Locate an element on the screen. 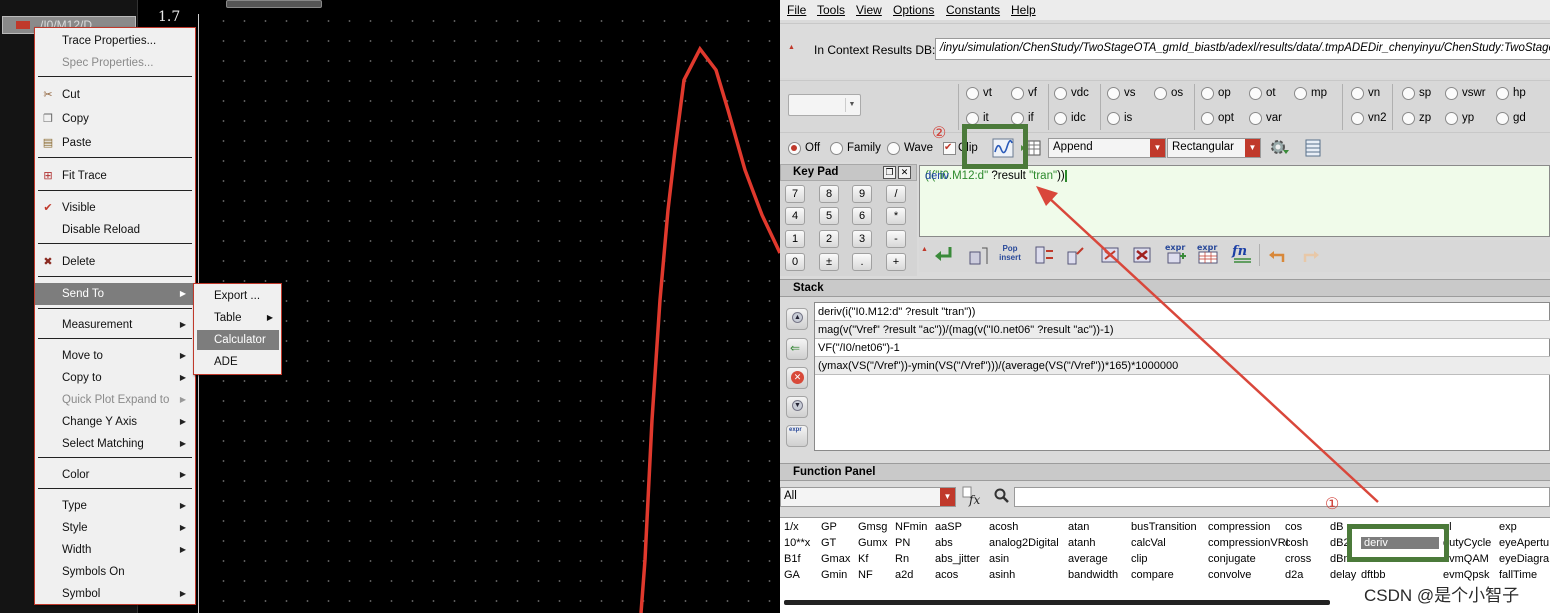  radio-family: Family is located at coordinates (855, 148).